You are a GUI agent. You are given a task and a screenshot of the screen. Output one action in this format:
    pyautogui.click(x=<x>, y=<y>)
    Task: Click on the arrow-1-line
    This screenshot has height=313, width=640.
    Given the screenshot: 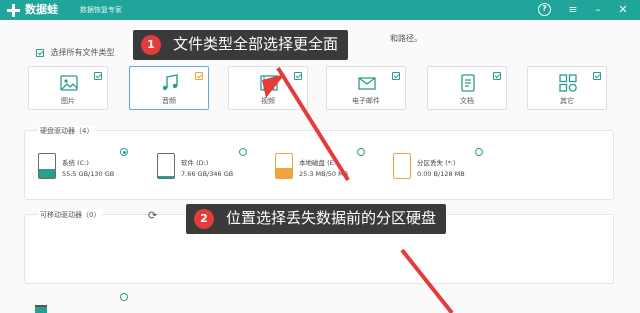 What is the action you would take?
    pyautogui.click(x=313, y=124)
    